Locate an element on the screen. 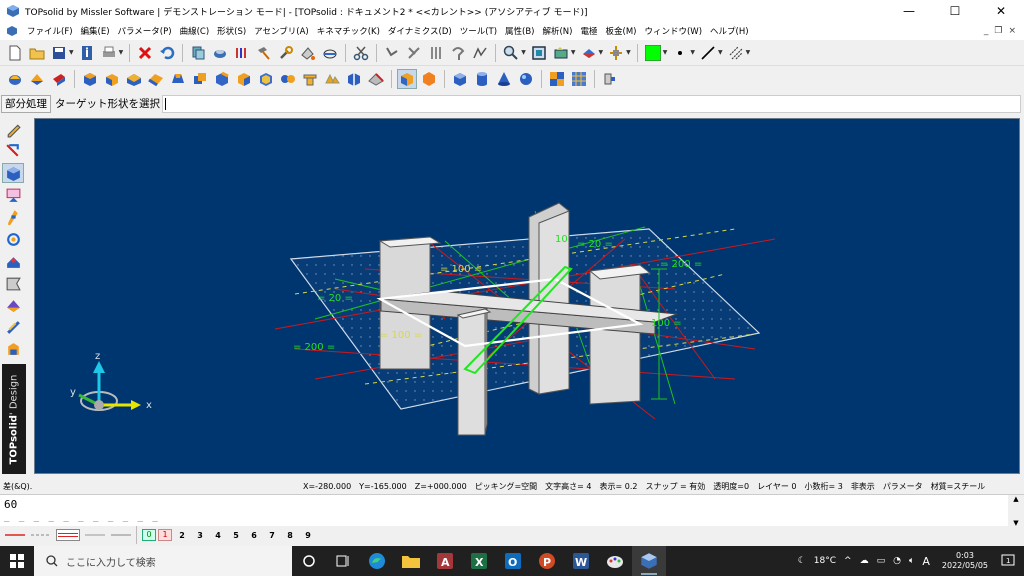 The image size is (1024, 576). extrude-tool-button is located at coordinates (112, 79).